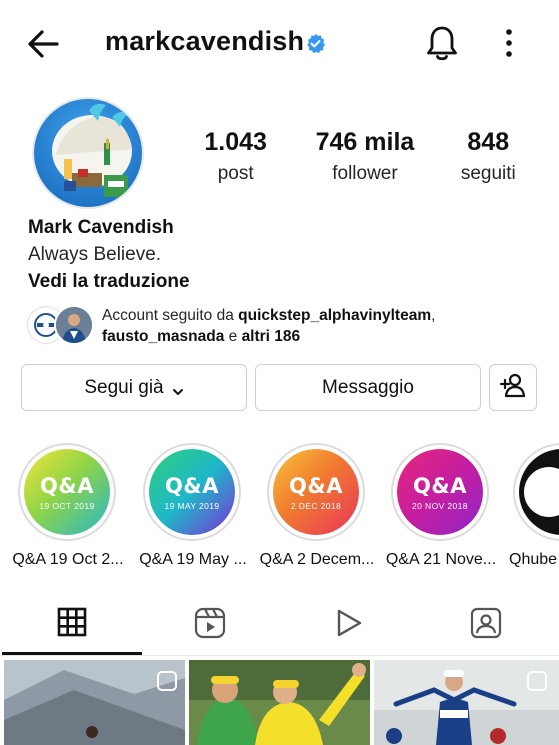  I want to click on highlight-date: 2 DEC 2018, so click(316, 505).